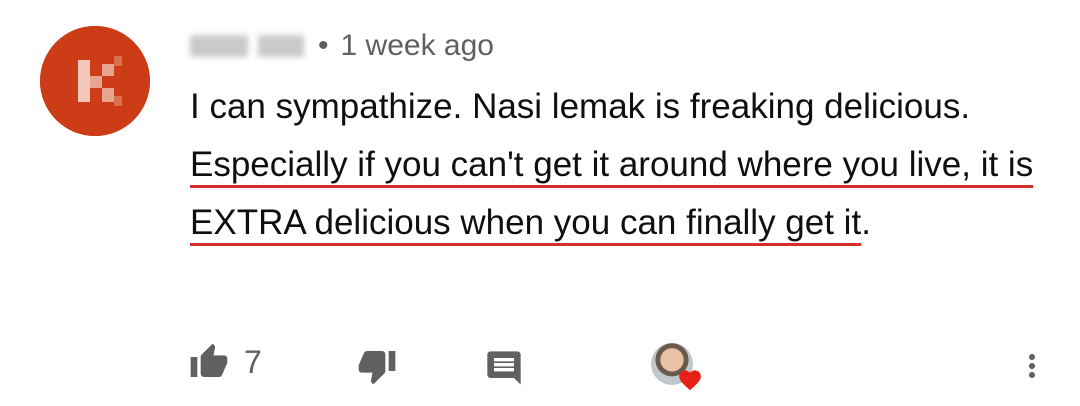 The width and height of the screenshot is (1080, 406). Describe the element at coordinates (209, 362) in the screenshot. I see `thumbs-up-icon` at that location.